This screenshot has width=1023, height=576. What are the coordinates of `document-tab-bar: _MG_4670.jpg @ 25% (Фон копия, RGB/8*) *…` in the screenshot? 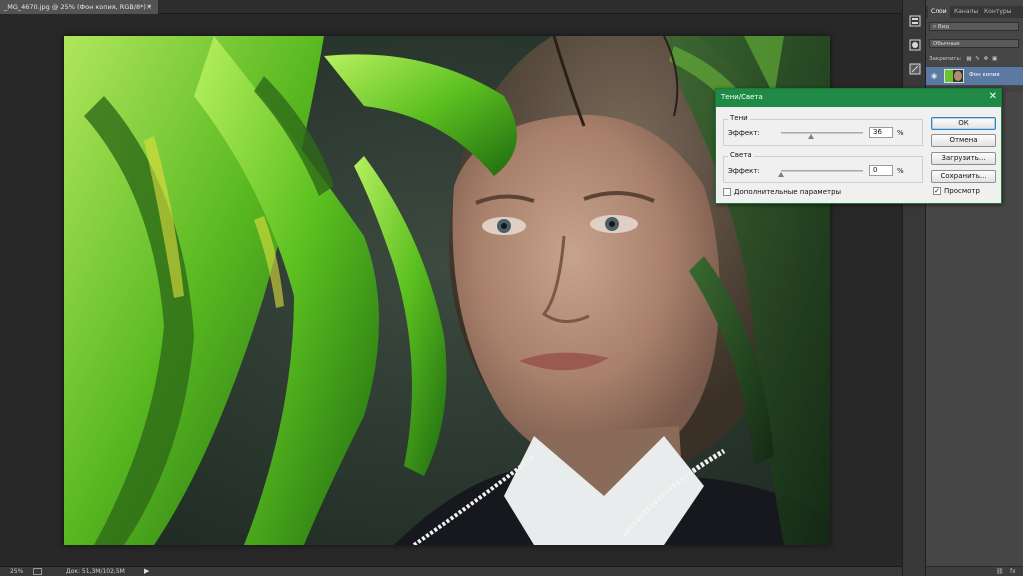 It's located at (451, 7).